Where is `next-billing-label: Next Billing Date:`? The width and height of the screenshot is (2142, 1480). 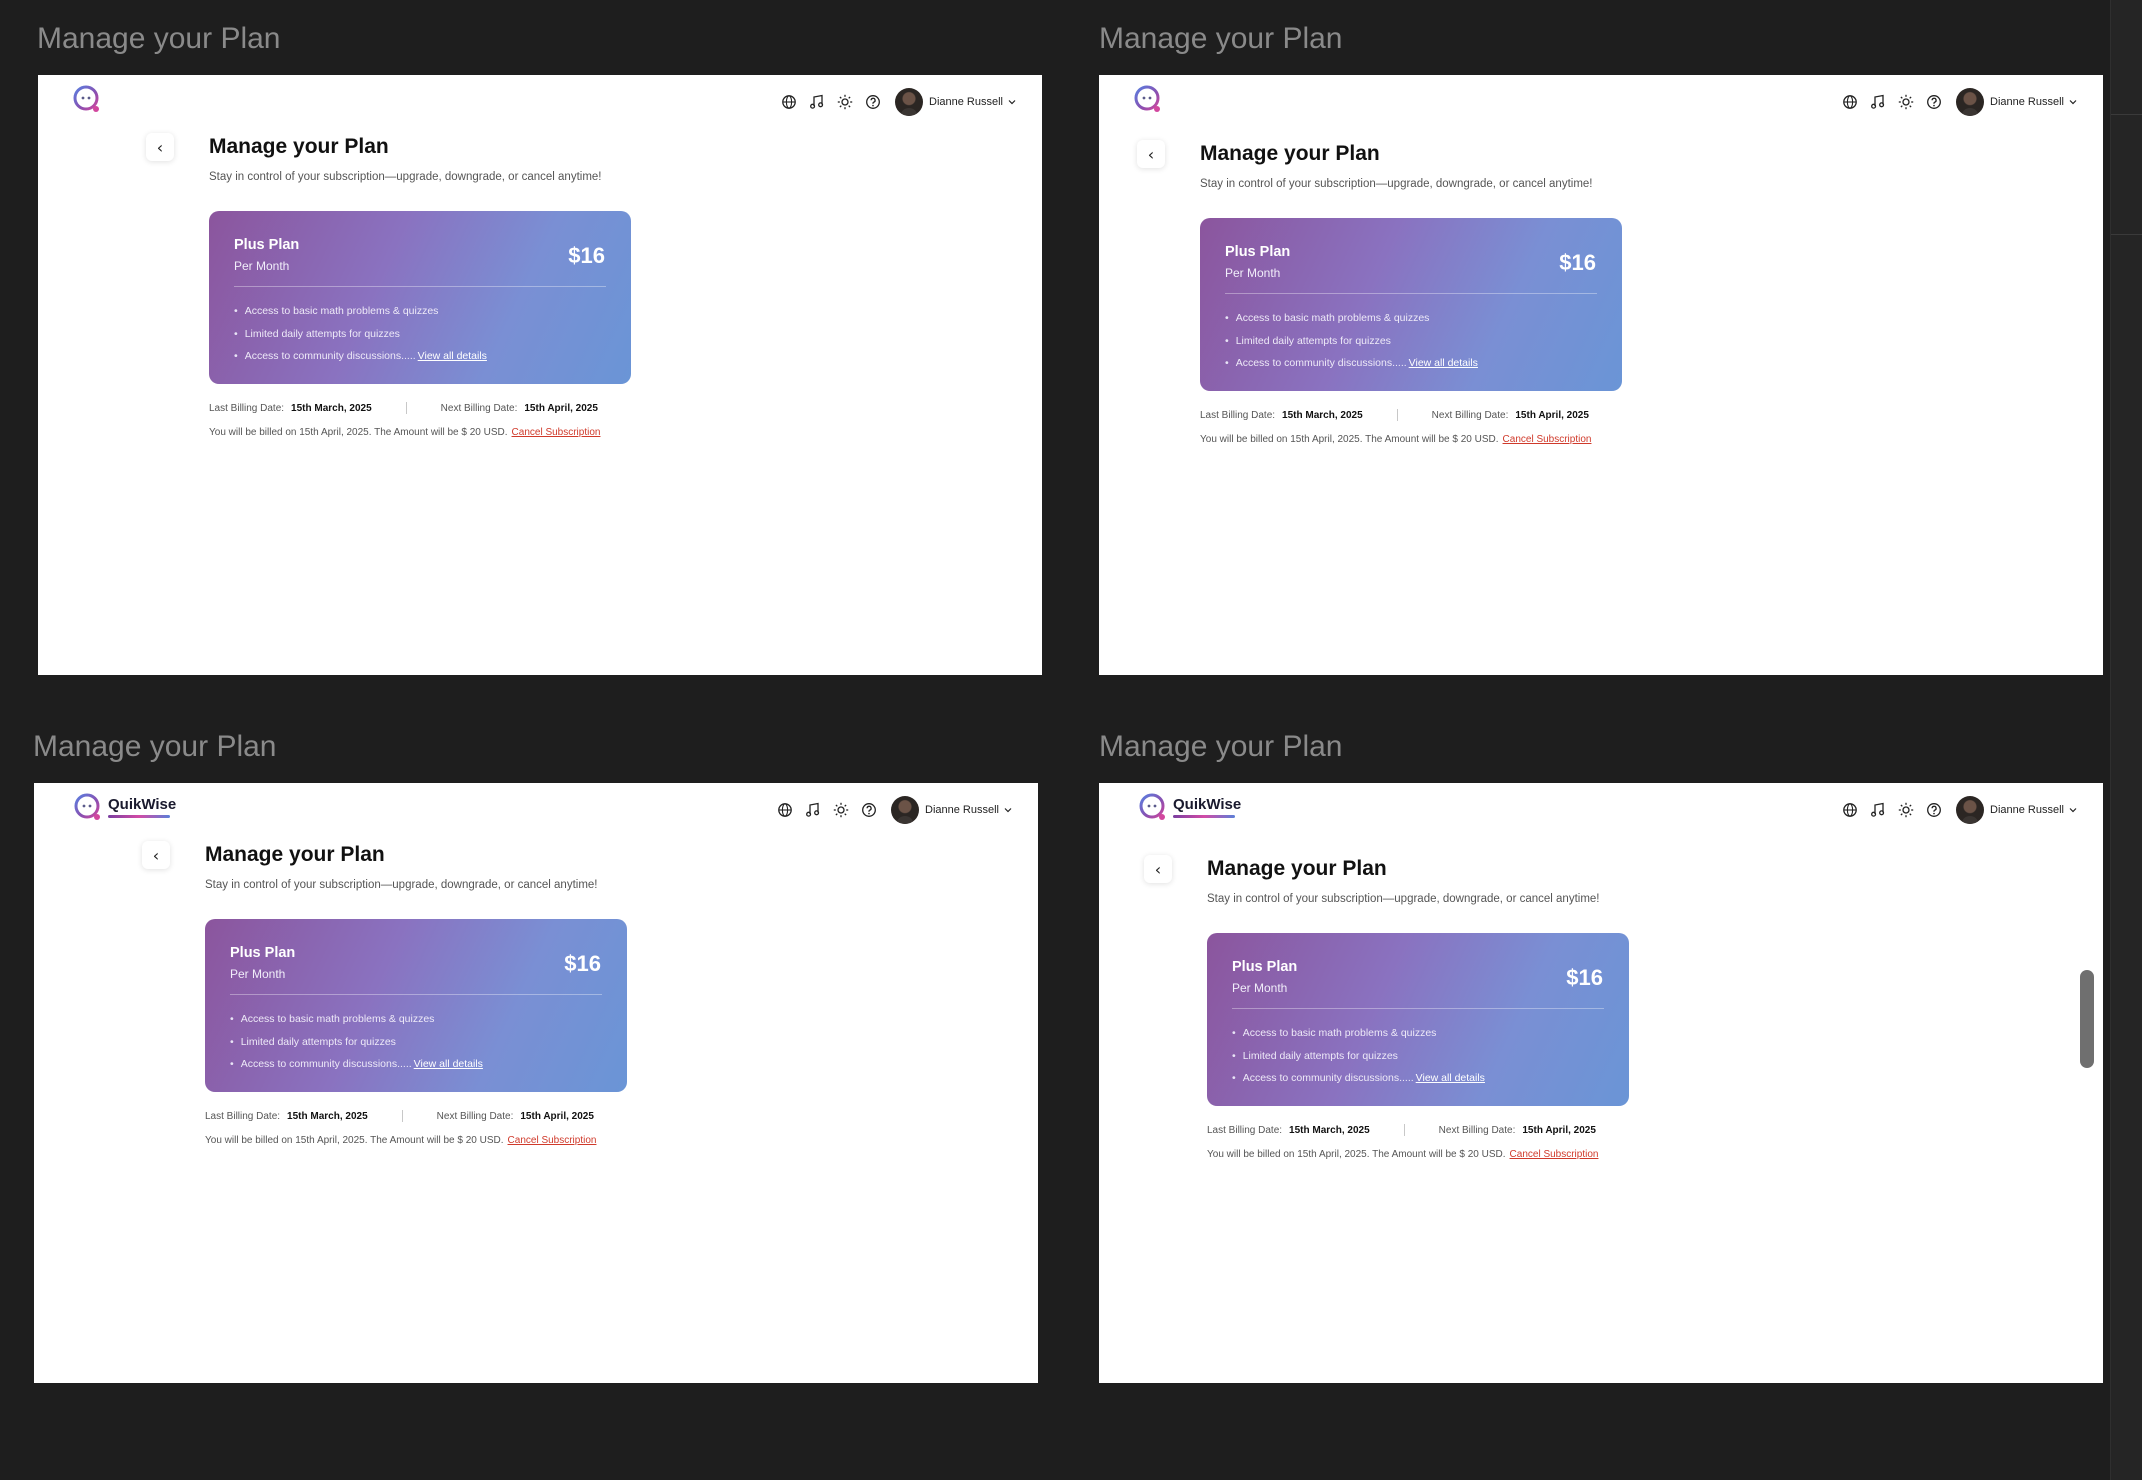
next-billing-label: Next Billing Date: is located at coordinates (1477, 1130).